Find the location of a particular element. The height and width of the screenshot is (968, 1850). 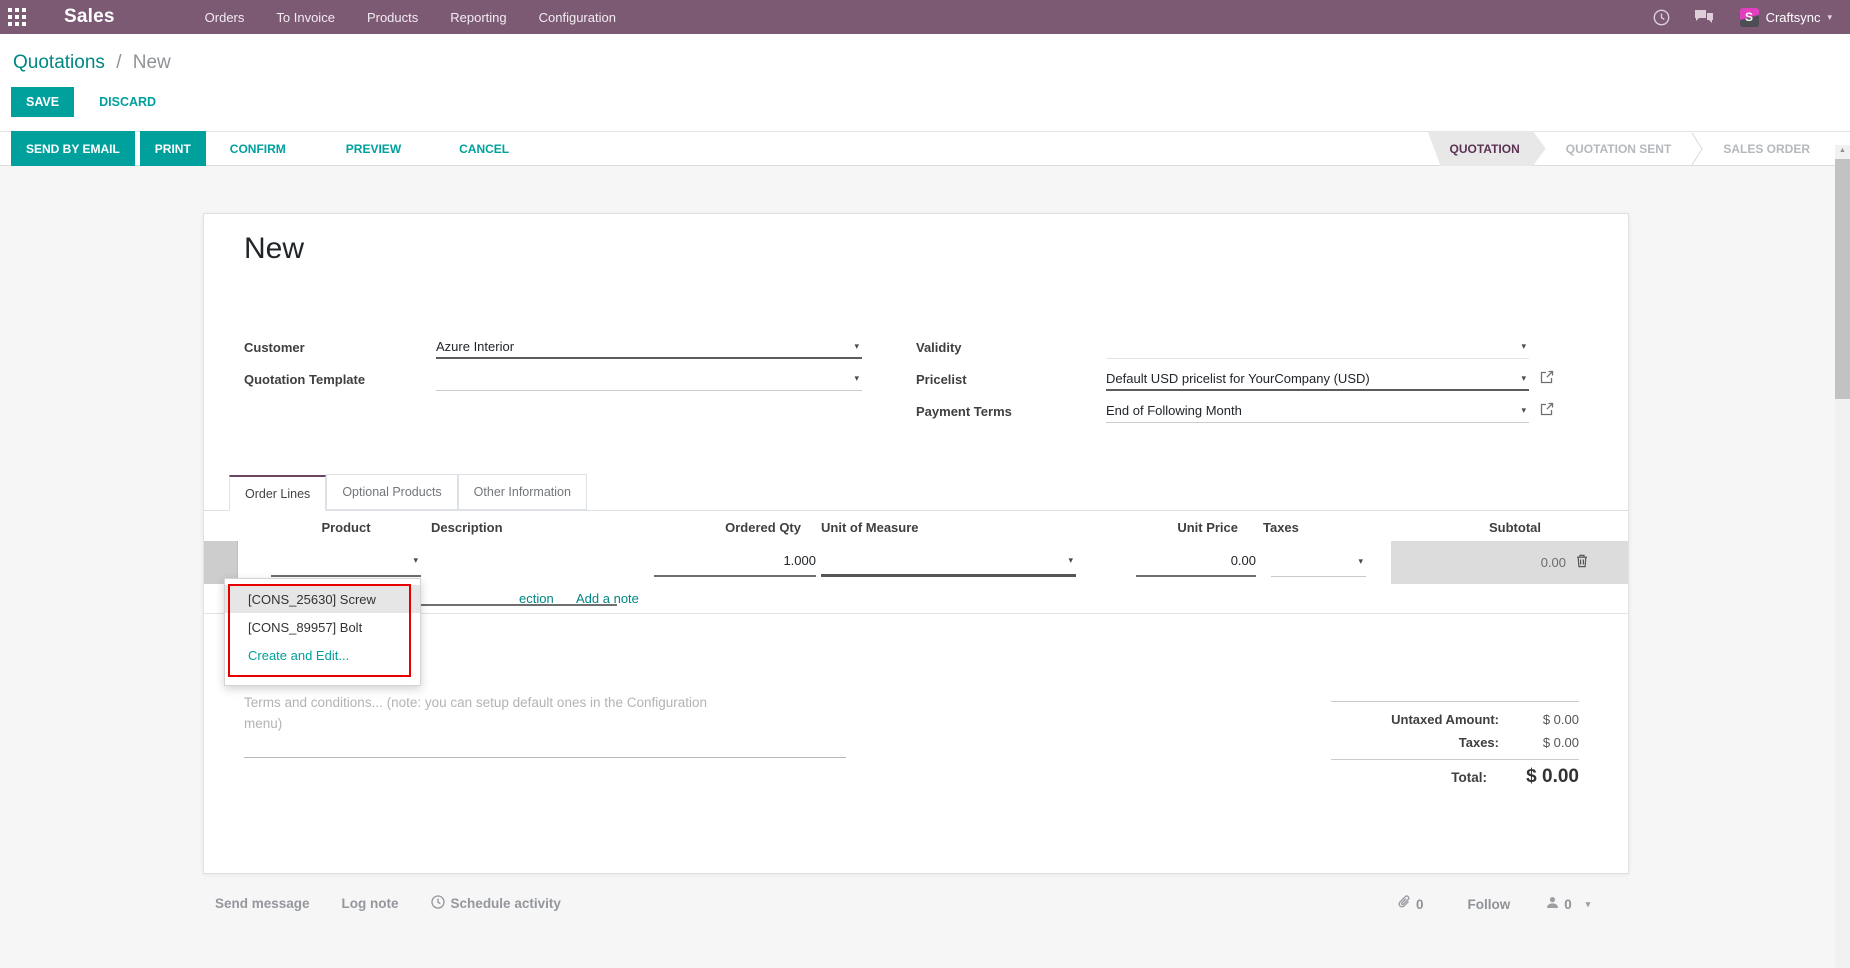

log-note-button: Log note is located at coordinates (370, 903).